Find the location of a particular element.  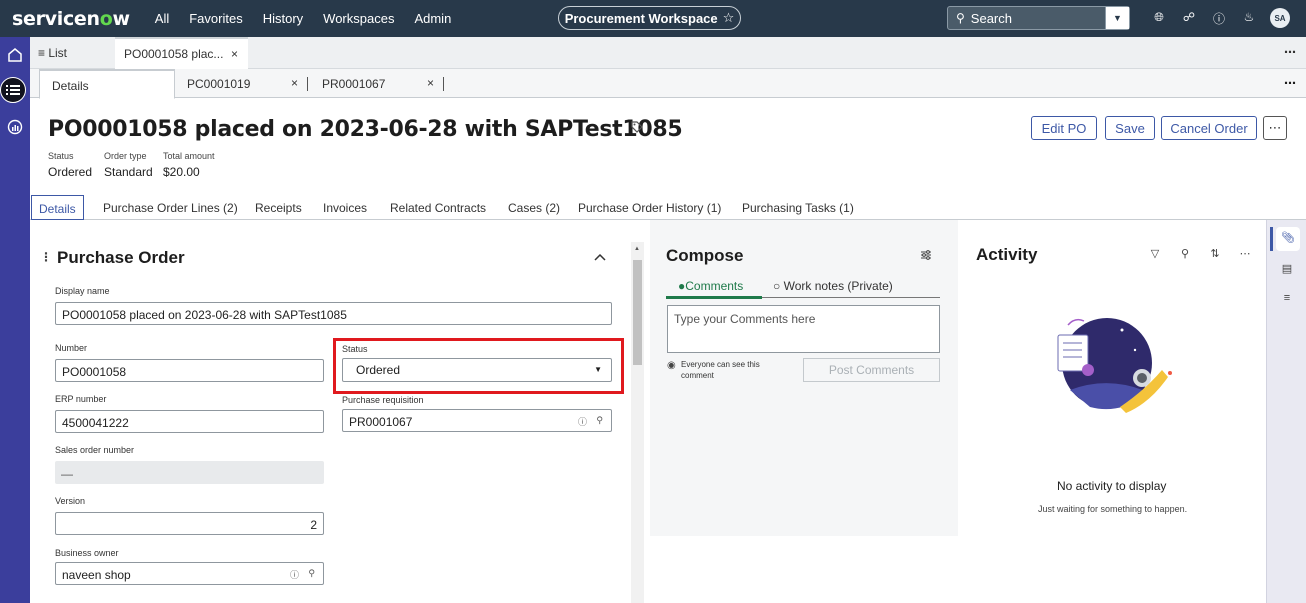

save-button: Save is located at coordinates (1130, 128).